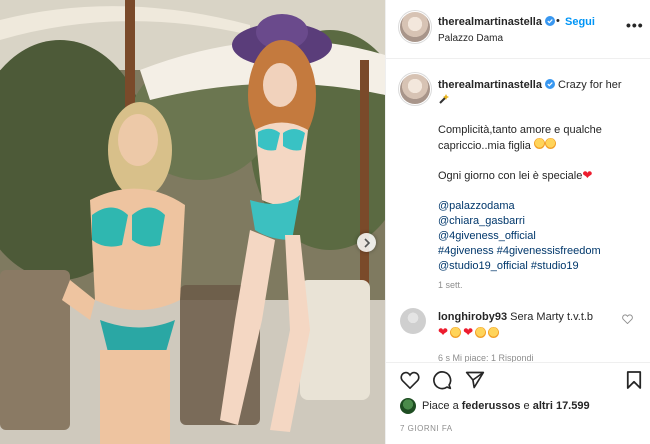 This screenshot has width=650, height=444. What do you see at coordinates (627, 319) in the screenshot?
I see `comment-heart-icon` at bounding box center [627, 319].